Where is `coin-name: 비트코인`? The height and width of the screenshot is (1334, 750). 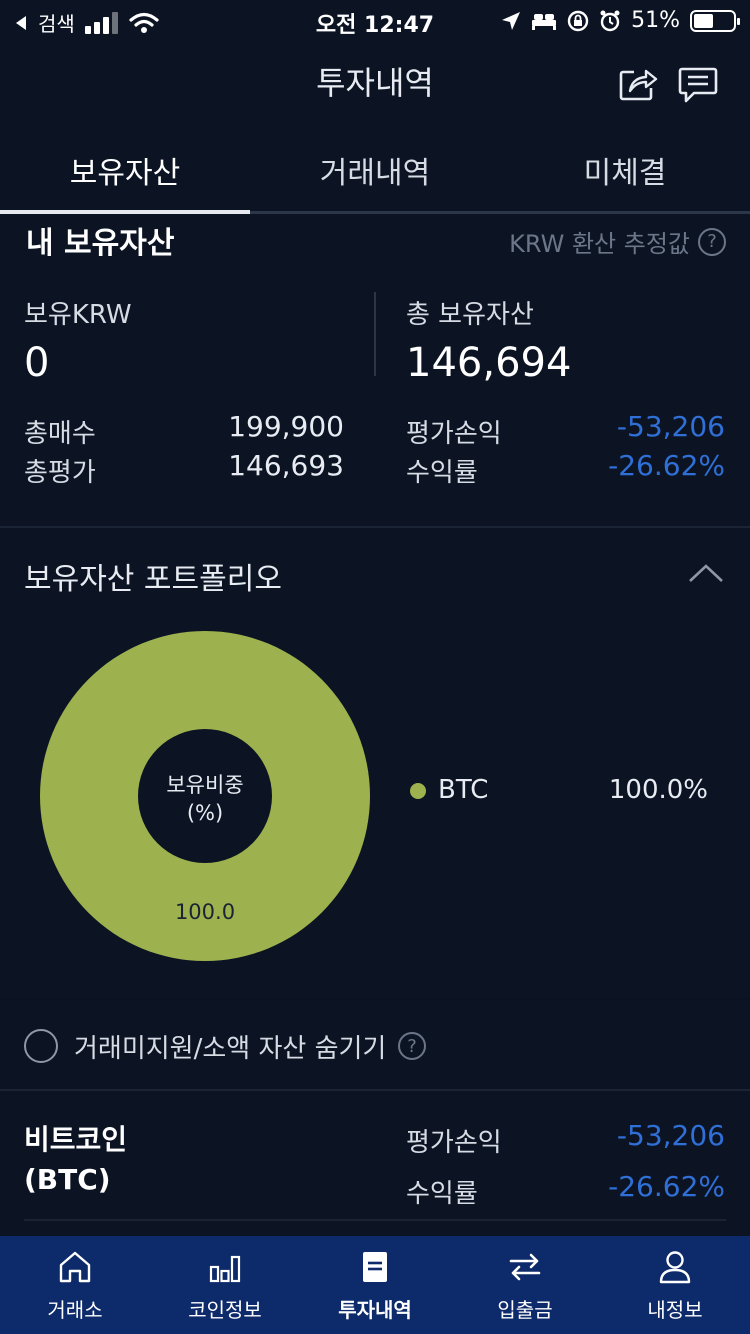
coin-name: 비트코인 is located at coordinates (76, 1139).